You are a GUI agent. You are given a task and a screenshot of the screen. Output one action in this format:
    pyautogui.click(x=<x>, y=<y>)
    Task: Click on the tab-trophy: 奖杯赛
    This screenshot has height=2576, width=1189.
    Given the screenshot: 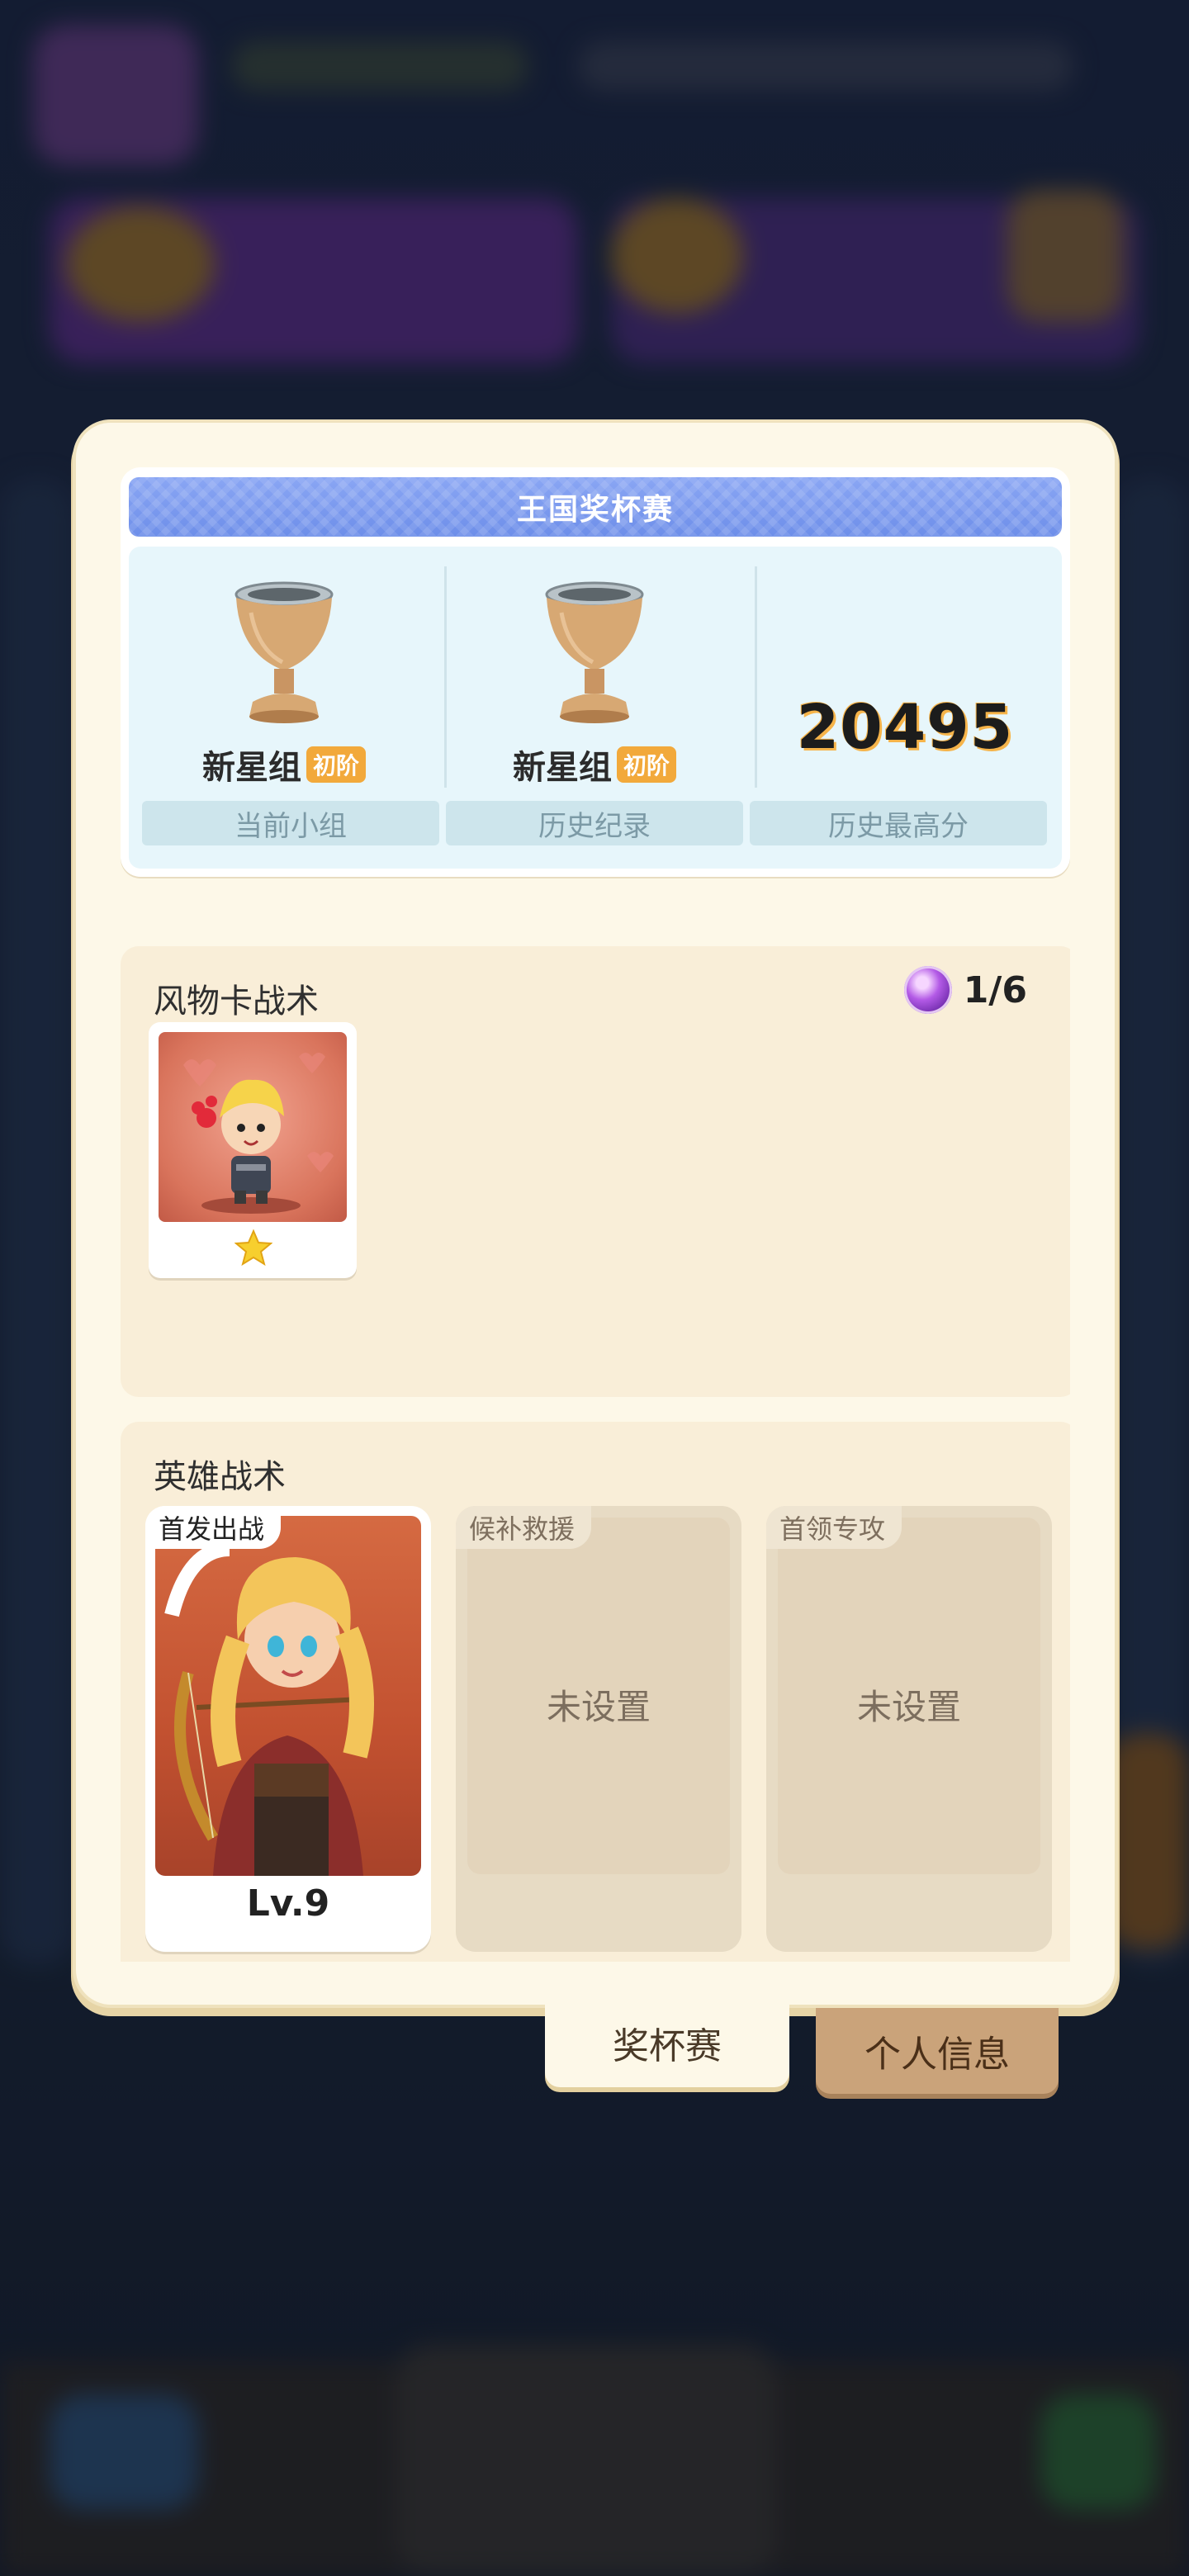 What is the action you would take?
    pyautogui.click(x=667, y=2042)
    